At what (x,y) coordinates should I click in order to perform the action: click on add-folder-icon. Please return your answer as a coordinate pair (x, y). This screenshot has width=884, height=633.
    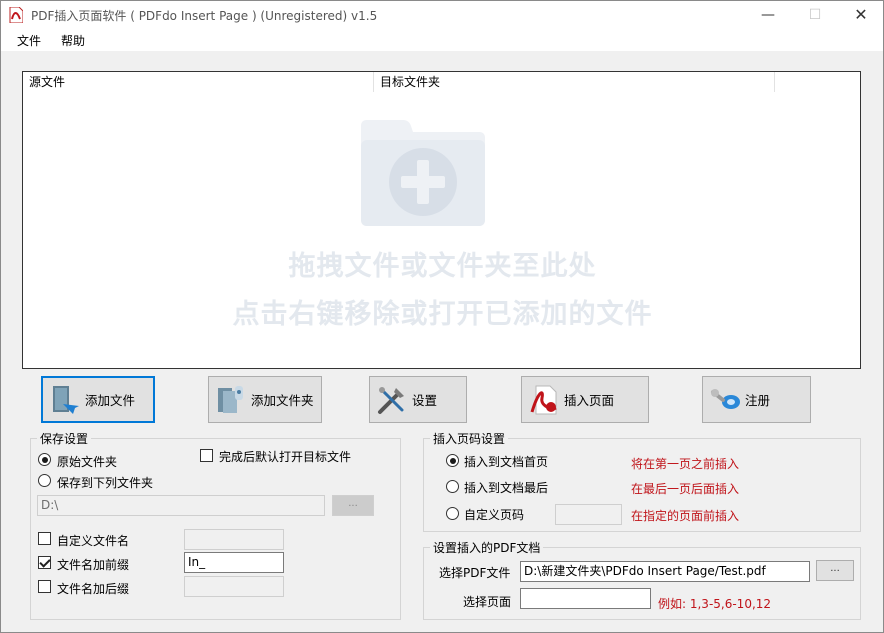
    Looking at the image, I should click on (230, 399).